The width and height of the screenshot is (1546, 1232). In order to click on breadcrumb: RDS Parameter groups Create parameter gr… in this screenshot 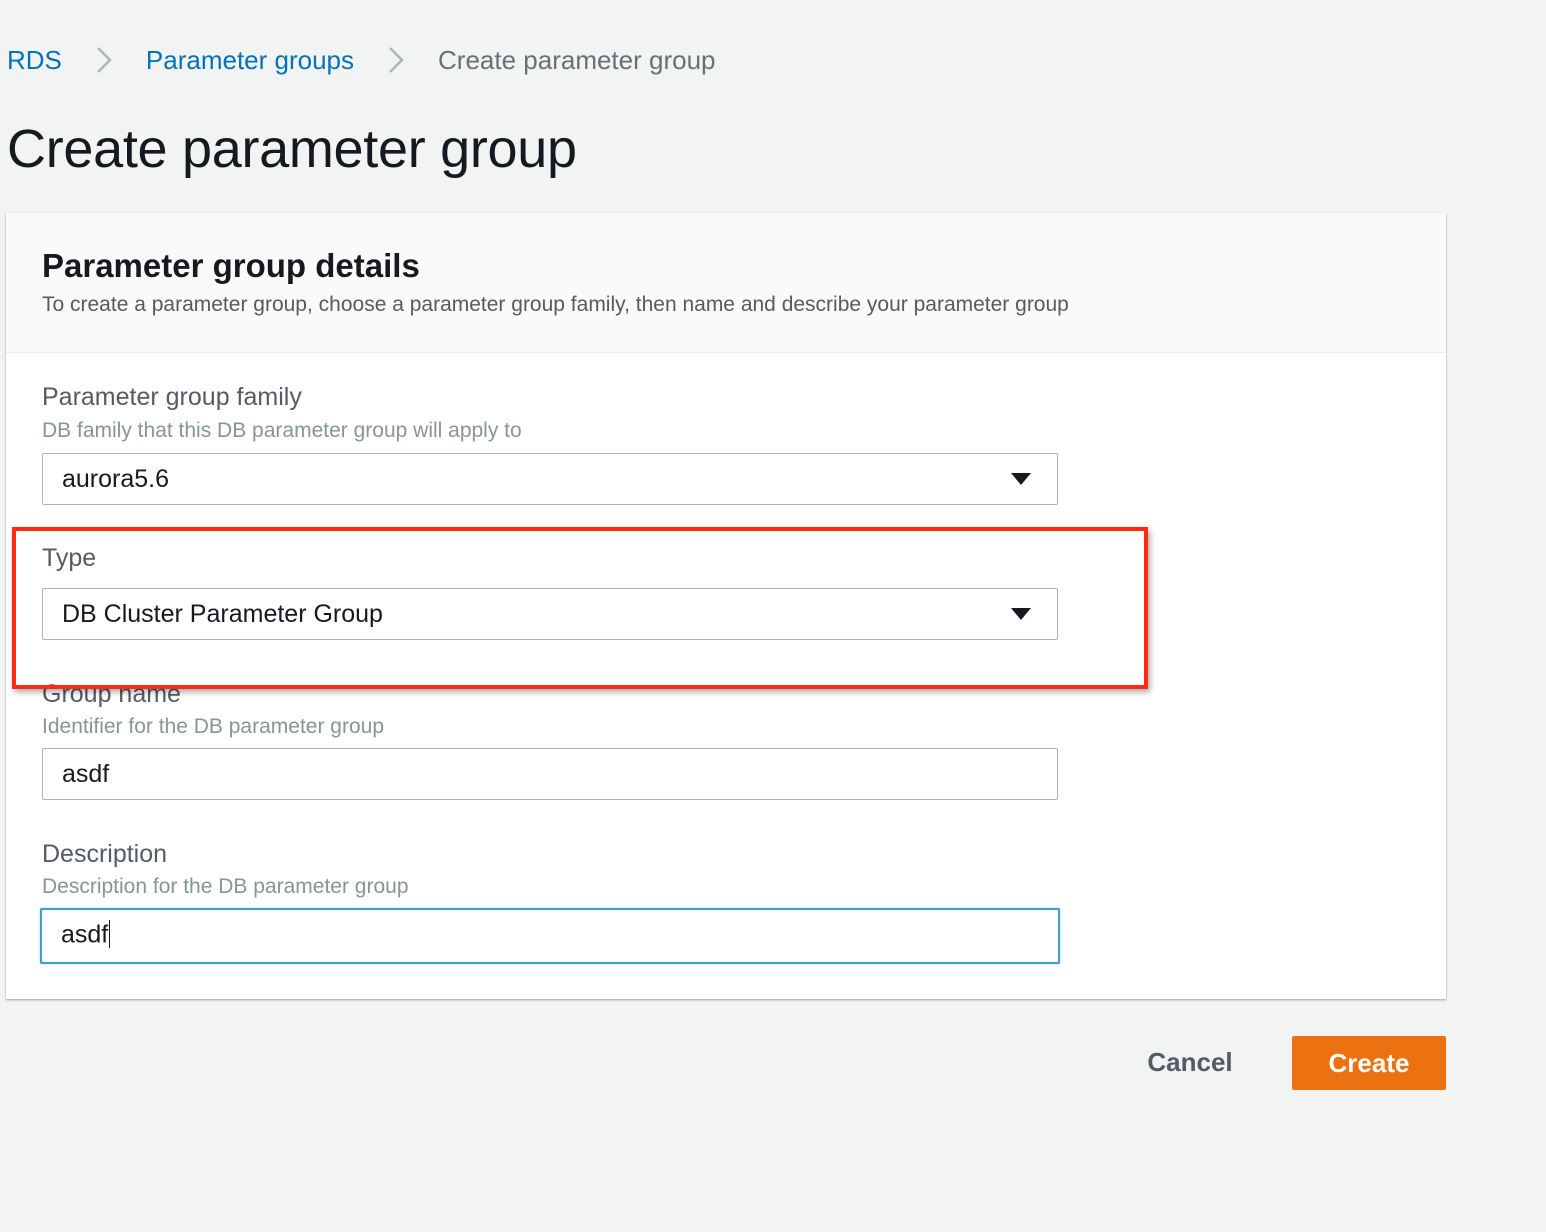, I will do `click(361, 60)`.